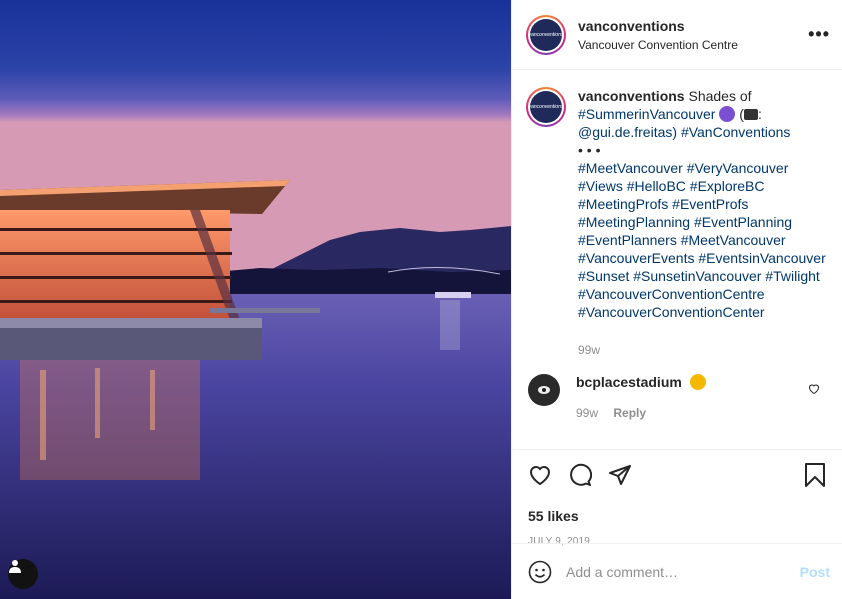 This screenshot has height=599, width=842. What do you see at coordinates (683, 571) in the screenshot?
I see `comment-input` at bounding box center [683, 571].